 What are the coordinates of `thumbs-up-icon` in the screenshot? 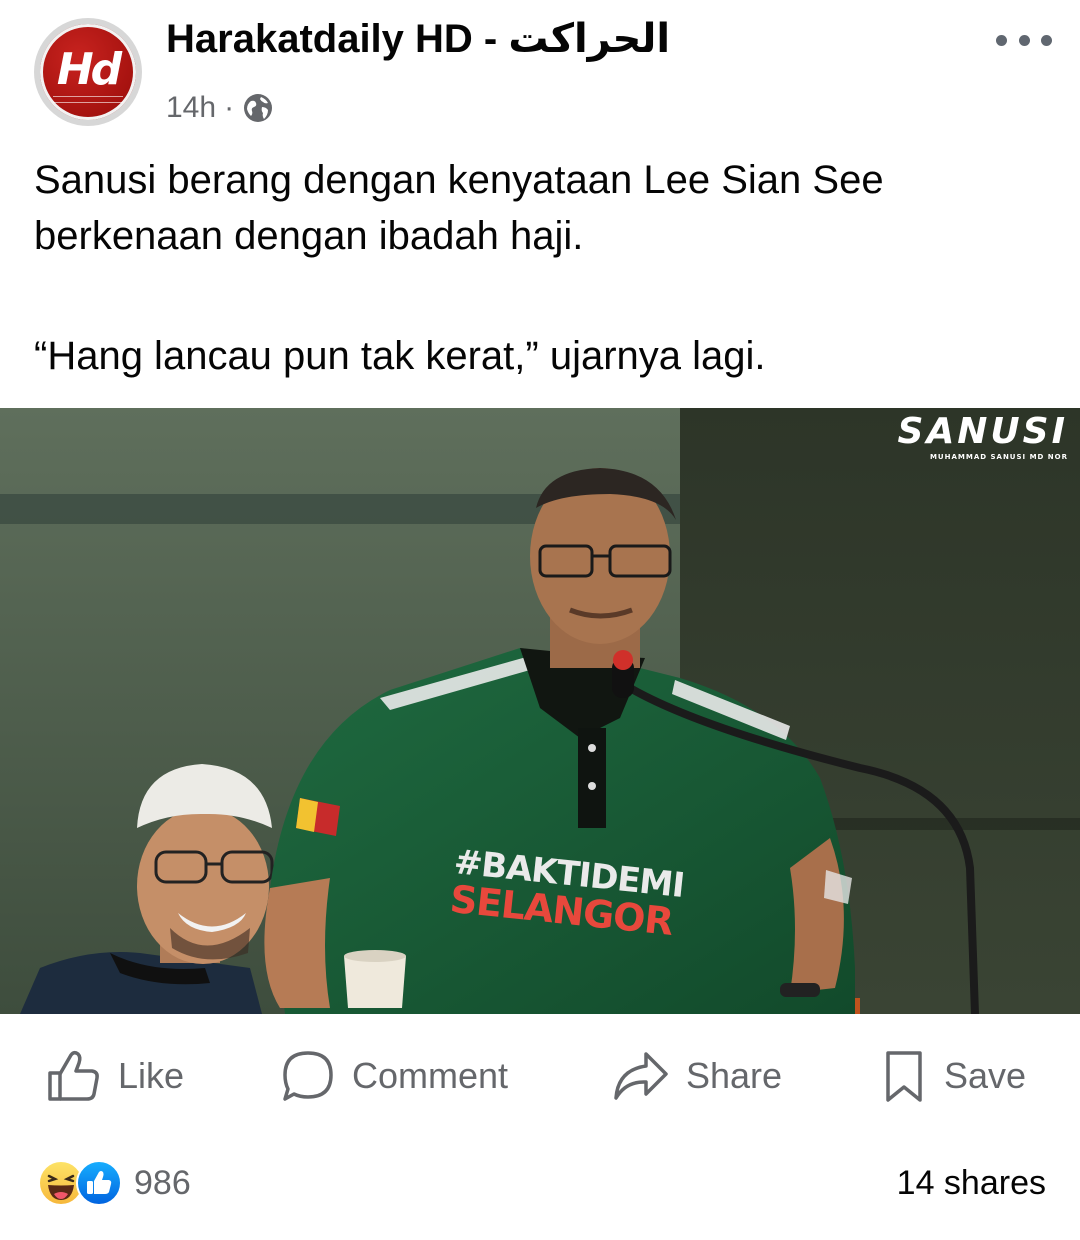 It's located at (73, 1075).